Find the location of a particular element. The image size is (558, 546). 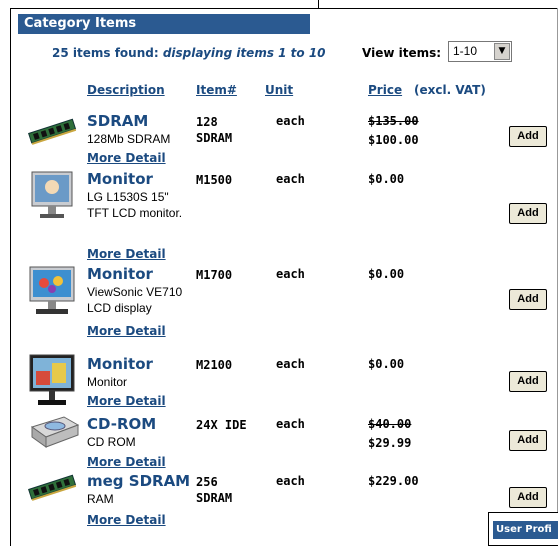

view-items-value: 1-10 is located at coordinates (465, 51).